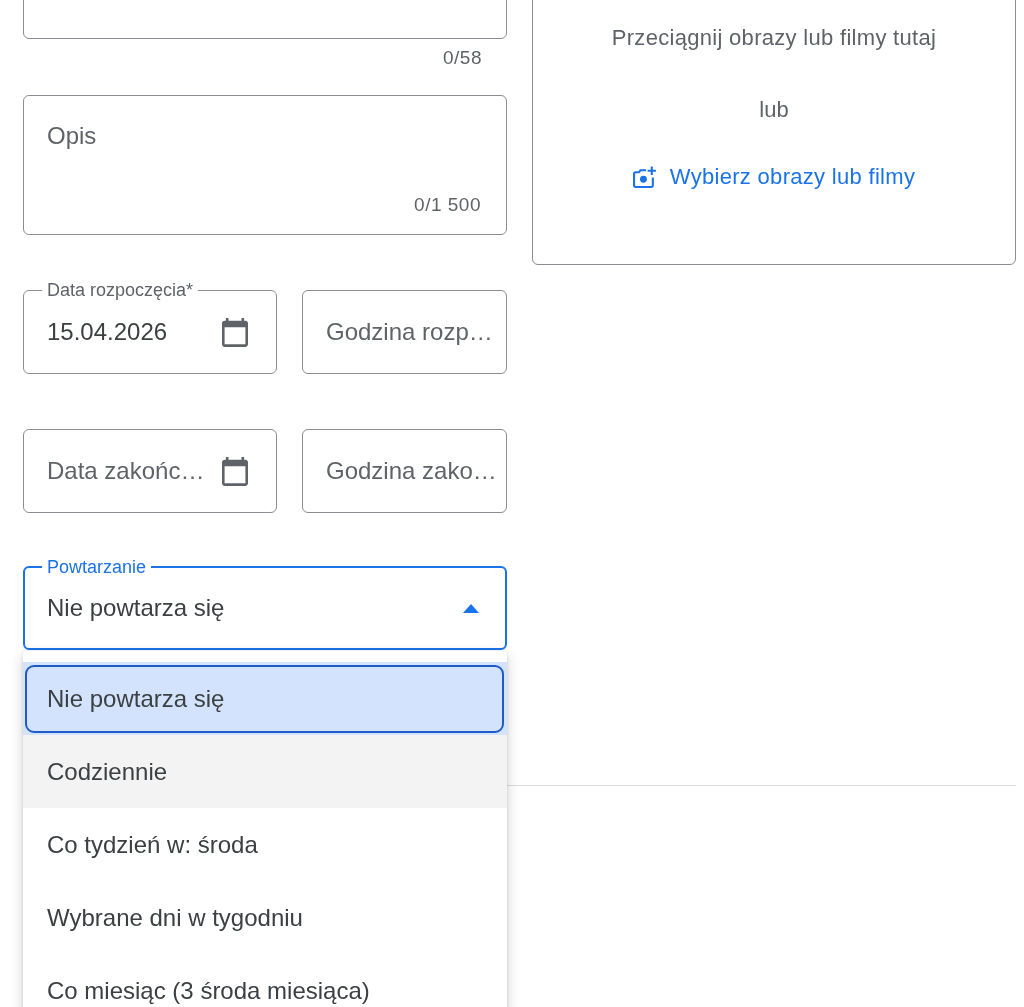 This screenshot has height=1007, width=1024. Describe the element at coordinates (471, 608) in the screenshot. I see `caret-icon` at that location.